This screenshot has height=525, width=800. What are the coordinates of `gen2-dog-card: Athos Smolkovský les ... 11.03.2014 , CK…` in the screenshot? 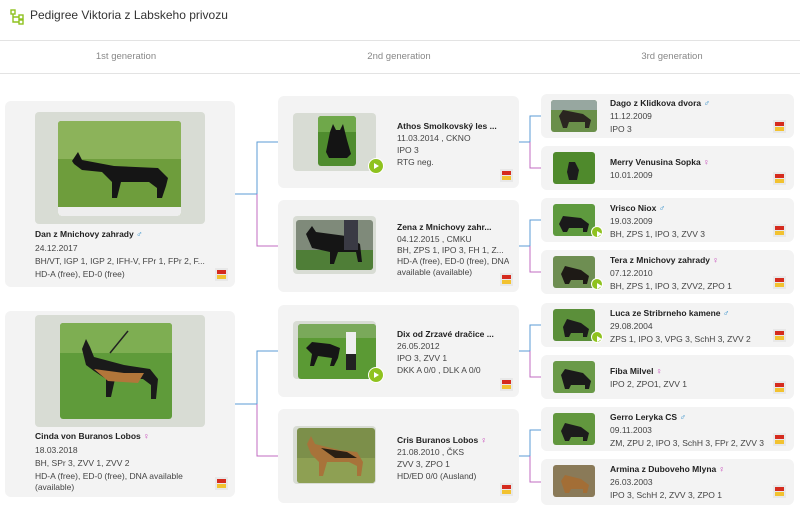 It's located at (398, 142).